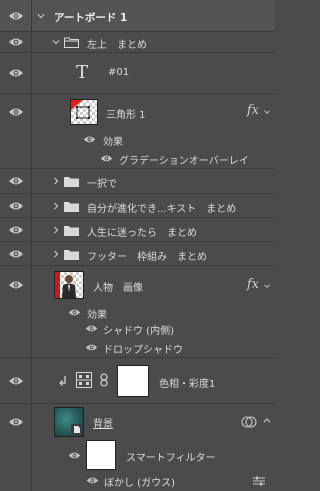 This screenshot has width=320, height=491. What do you see at coordinates (84, 380) in the screenshot?
I see `adjustment-icon` at bounding box center [84, 380].